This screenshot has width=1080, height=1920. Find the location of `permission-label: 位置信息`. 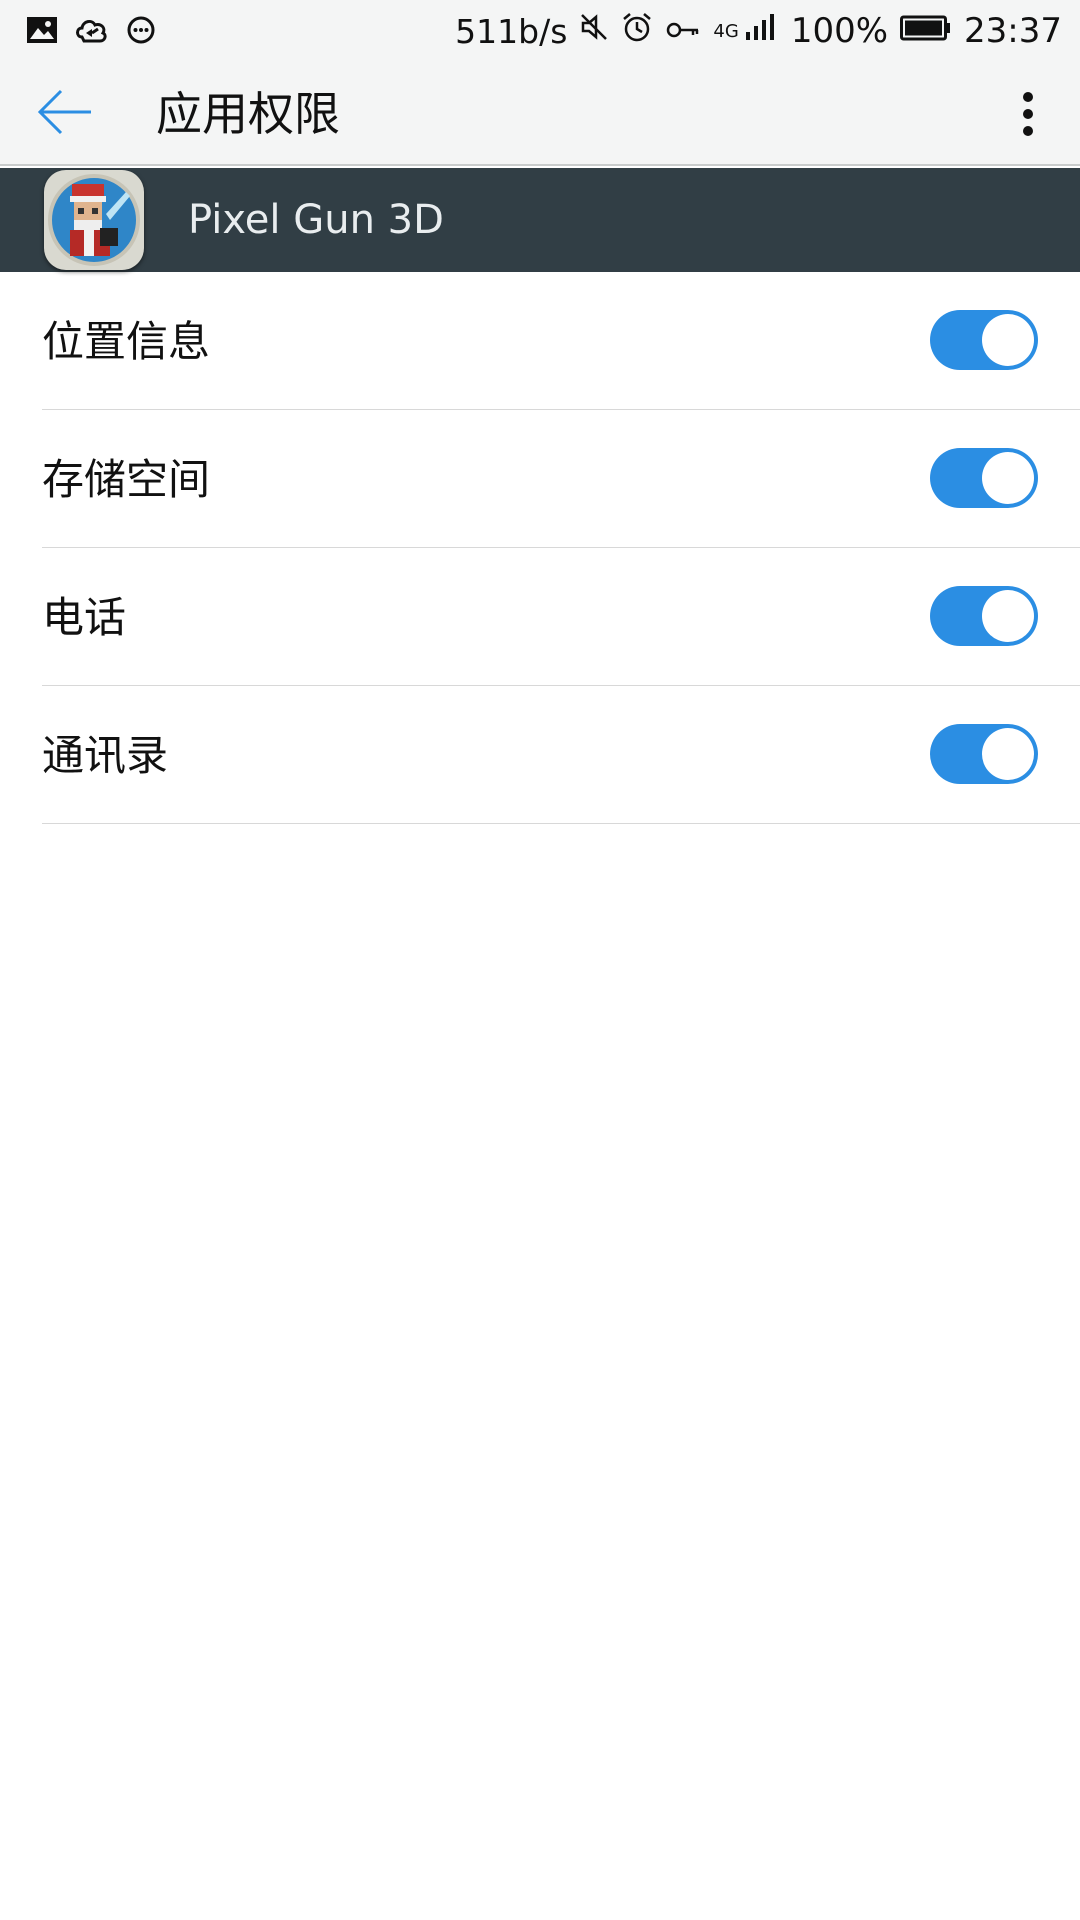

permission-label: 位置信息 is located at coordinates (126, 341).